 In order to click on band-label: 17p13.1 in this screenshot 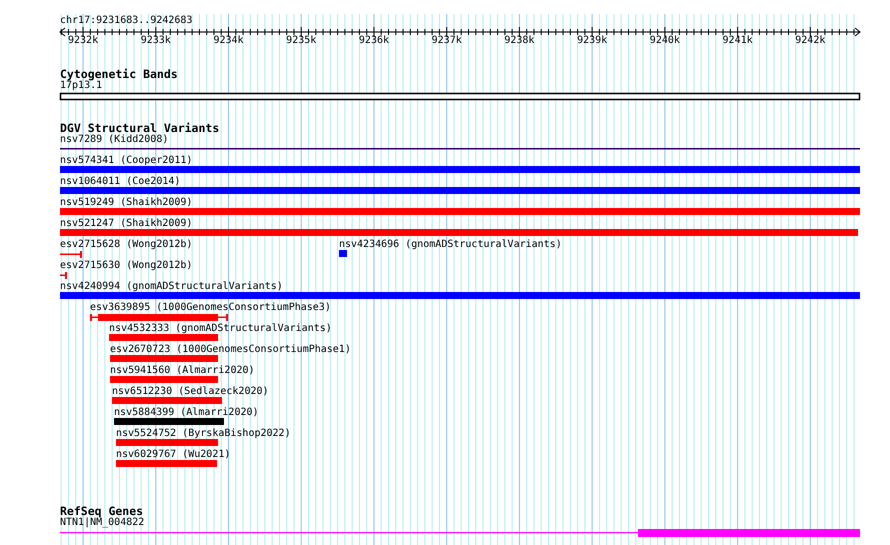, I will do `click(81, 85)`.